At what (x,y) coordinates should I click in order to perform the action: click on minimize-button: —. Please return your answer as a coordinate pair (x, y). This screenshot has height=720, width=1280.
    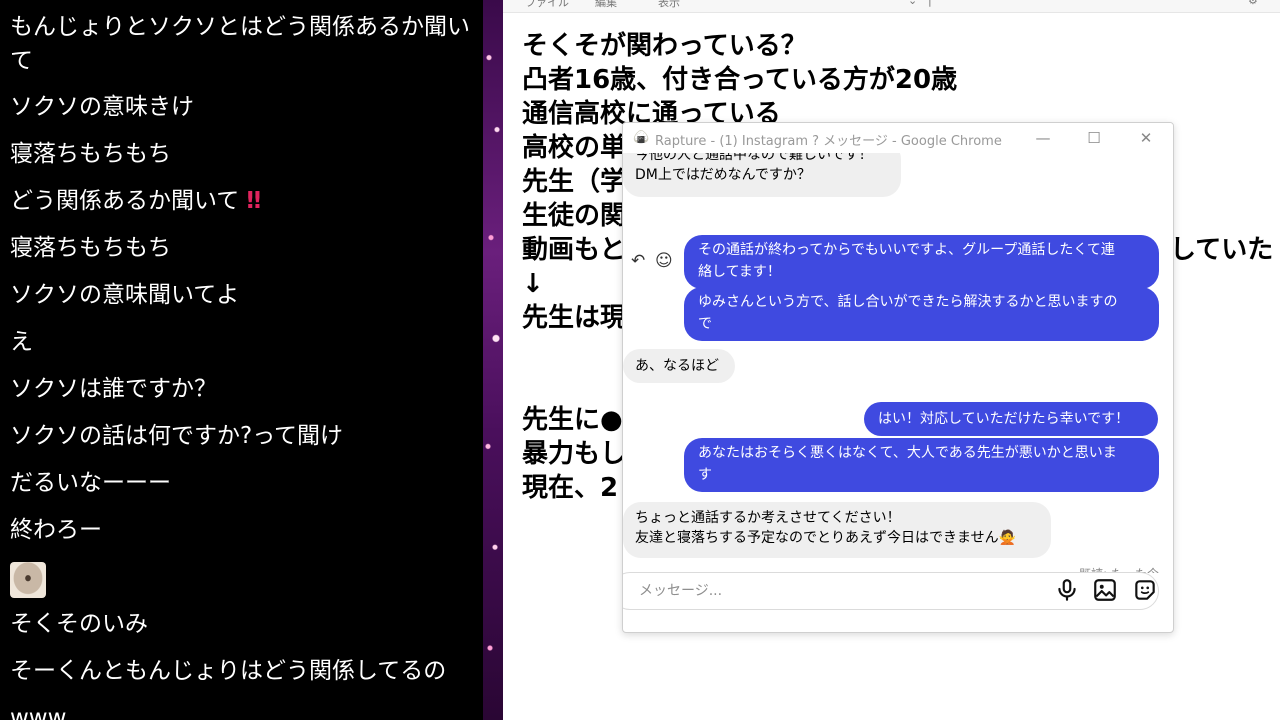
    Looking at the image, I should click on (1043, 138).